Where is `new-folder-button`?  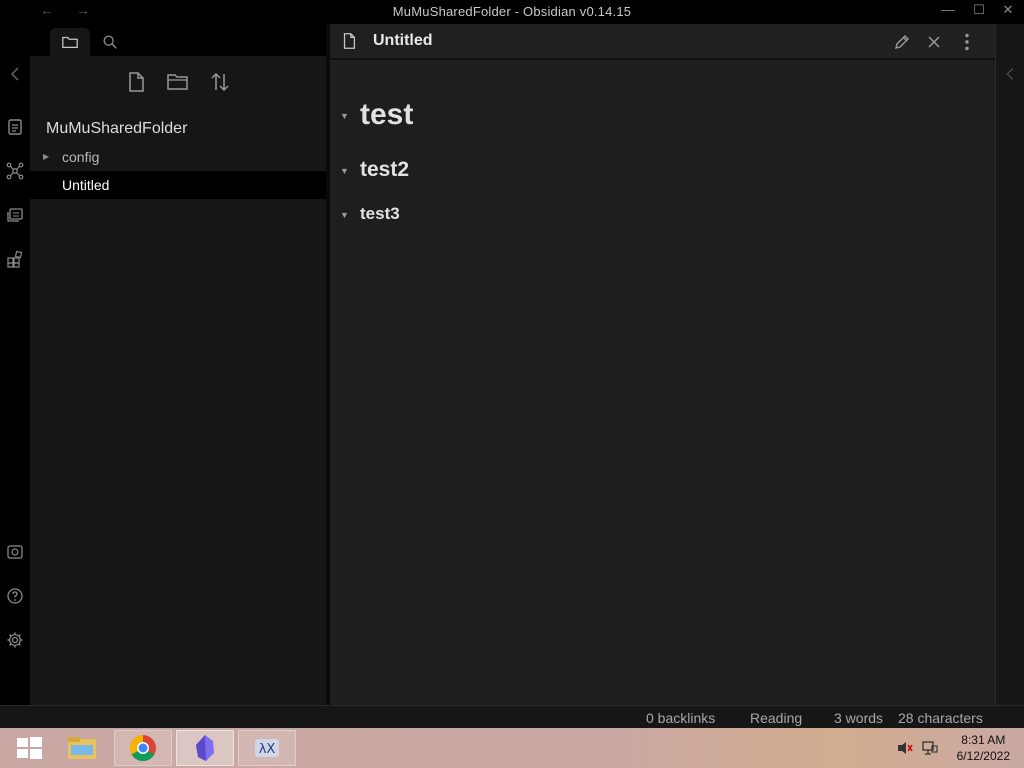
new-folder-button is located at coordinates (178, 82).